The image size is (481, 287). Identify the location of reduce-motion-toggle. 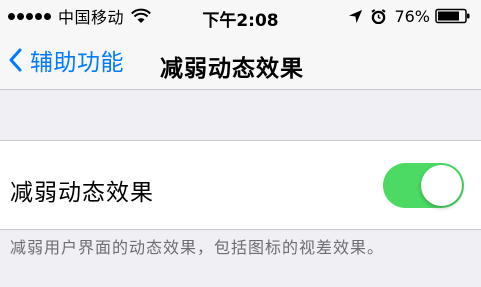
(423, 185).